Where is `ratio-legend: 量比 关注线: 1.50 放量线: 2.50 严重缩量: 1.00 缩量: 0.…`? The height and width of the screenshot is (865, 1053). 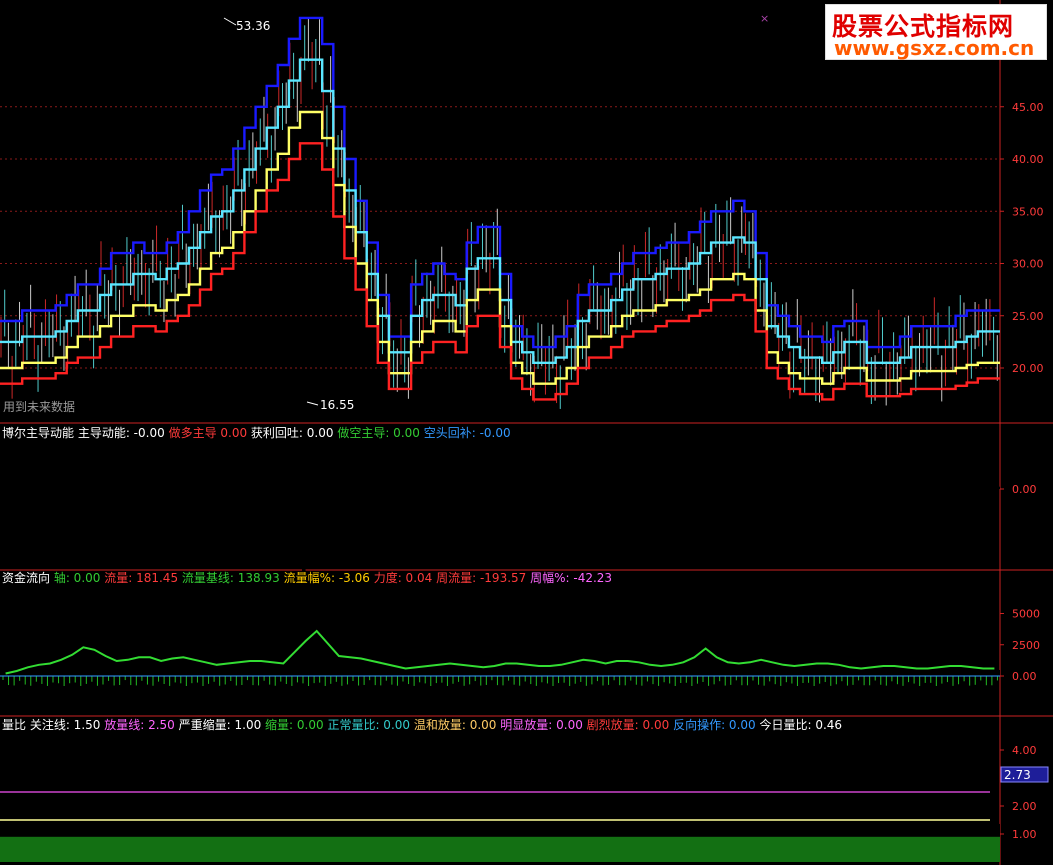
ratio-legend: 量比 关注线: 1.50 放量线: 2.50 严重缩量: 1.00 缩量: 0.… is located at coordinates (422, 724).